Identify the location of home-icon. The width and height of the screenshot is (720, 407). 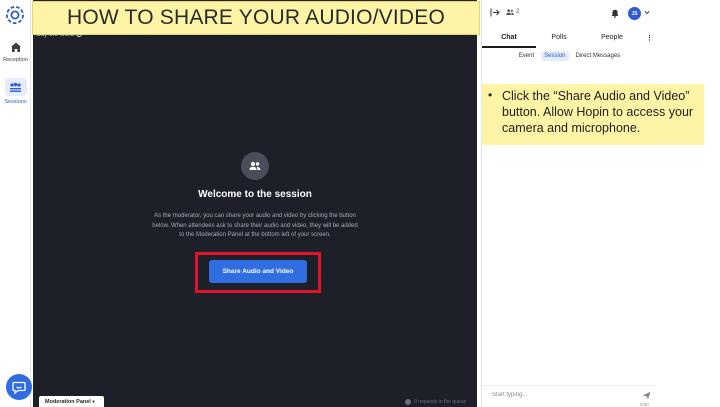
(15, 47).